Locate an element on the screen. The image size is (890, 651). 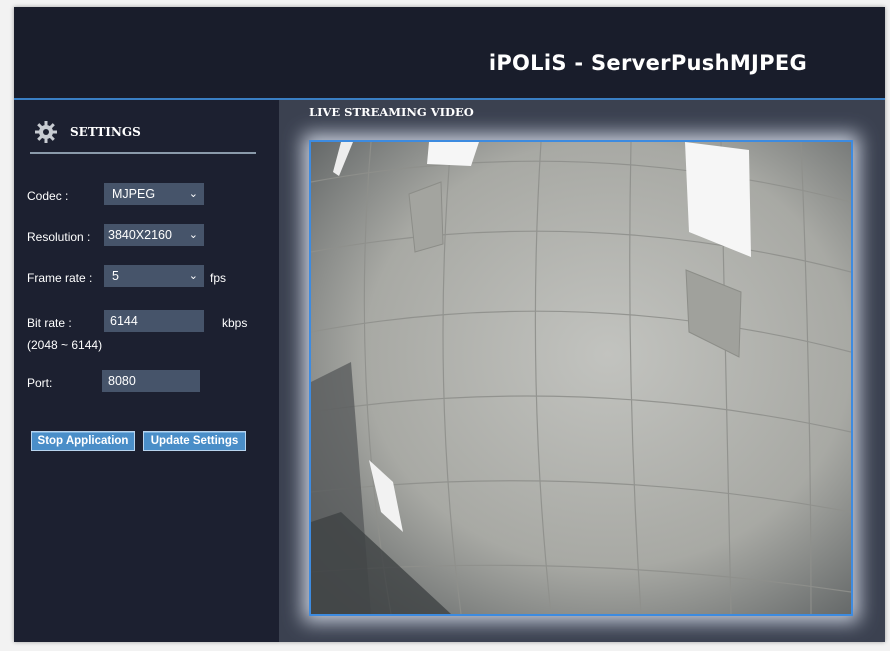
stop-application-button: Stop Application is located at coordinates (83, 441).